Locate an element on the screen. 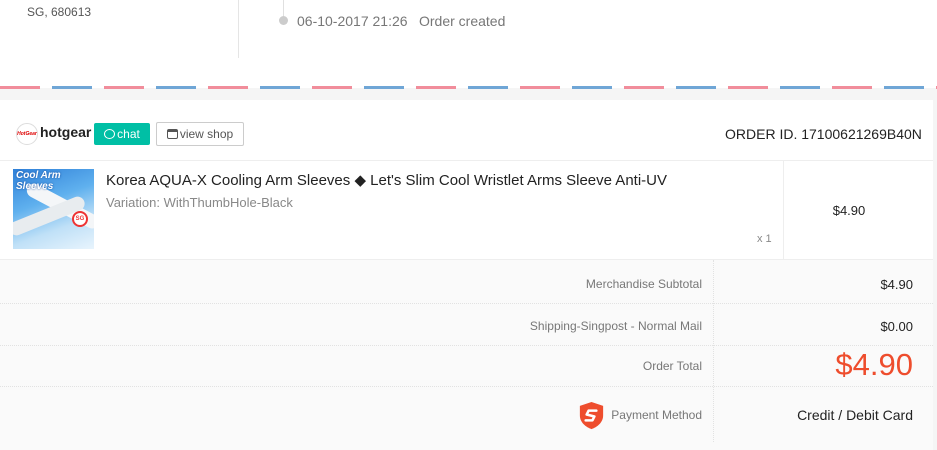 The height and width of the screenshot is (450, 937). store-icon is located at coordinates (172, 134).